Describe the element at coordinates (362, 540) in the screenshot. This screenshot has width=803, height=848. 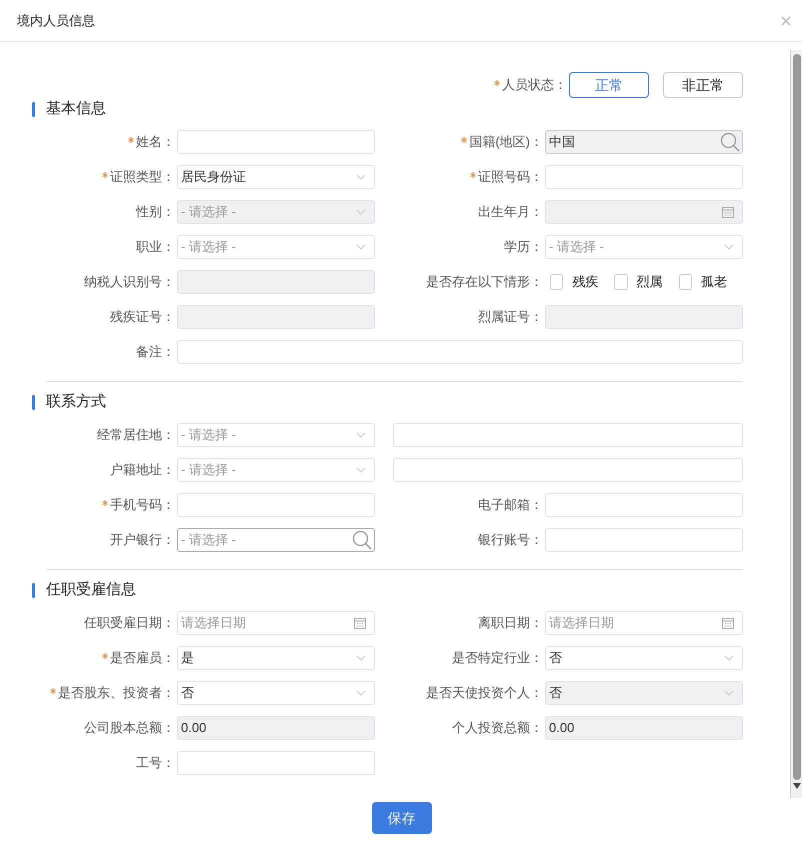
I see `search-icon` at that location.